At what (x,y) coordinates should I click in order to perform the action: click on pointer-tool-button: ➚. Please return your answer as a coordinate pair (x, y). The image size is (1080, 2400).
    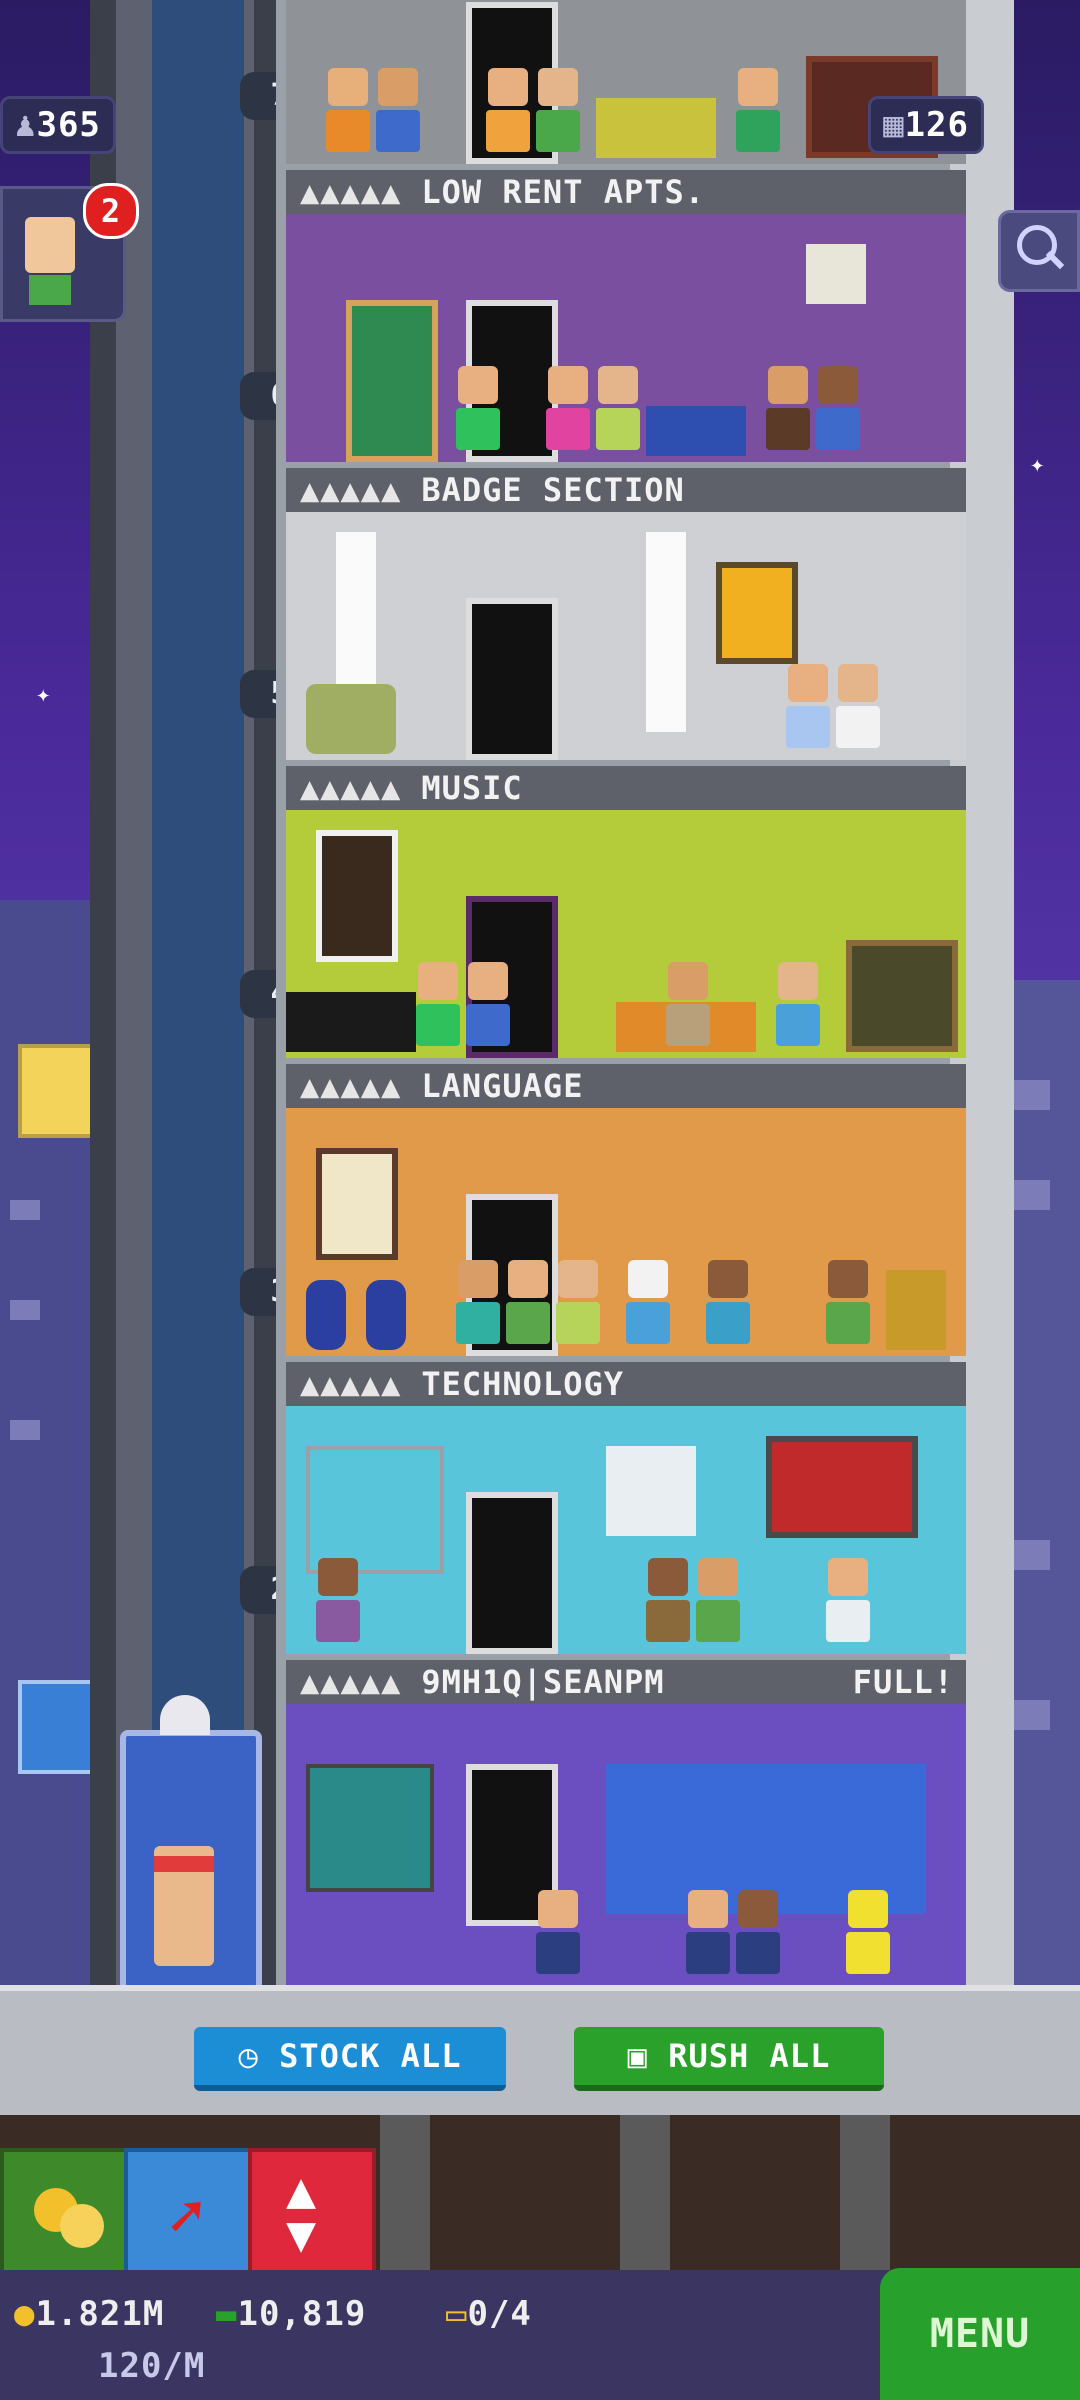
    Looking at the image, I should click on (188, 2213).